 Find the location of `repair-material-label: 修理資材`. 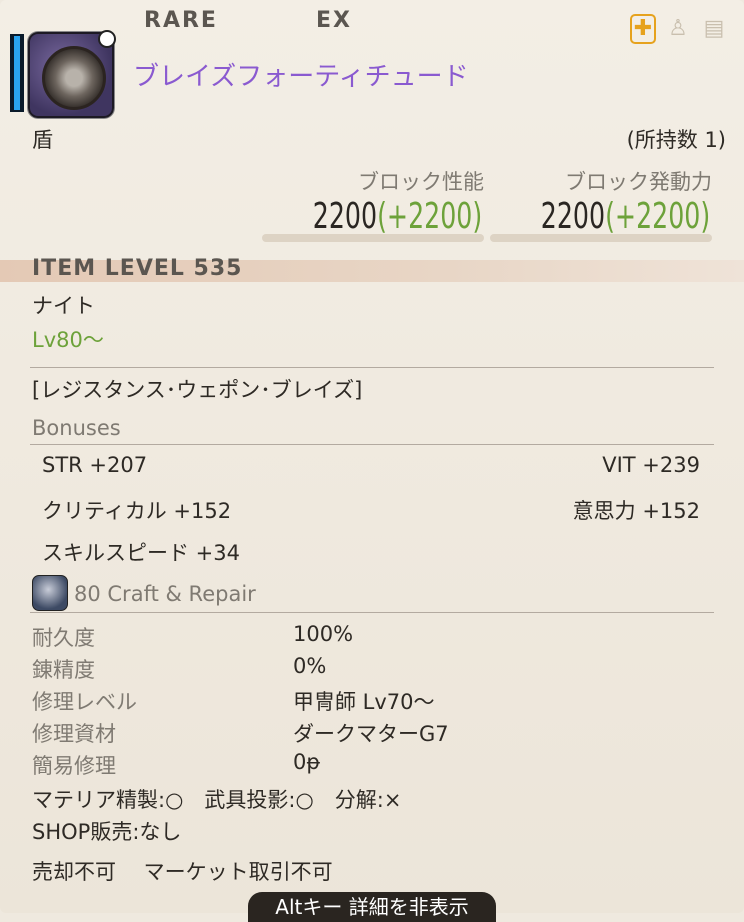

repair-material-label: 修理資材 is located at coordinates (74, 734).